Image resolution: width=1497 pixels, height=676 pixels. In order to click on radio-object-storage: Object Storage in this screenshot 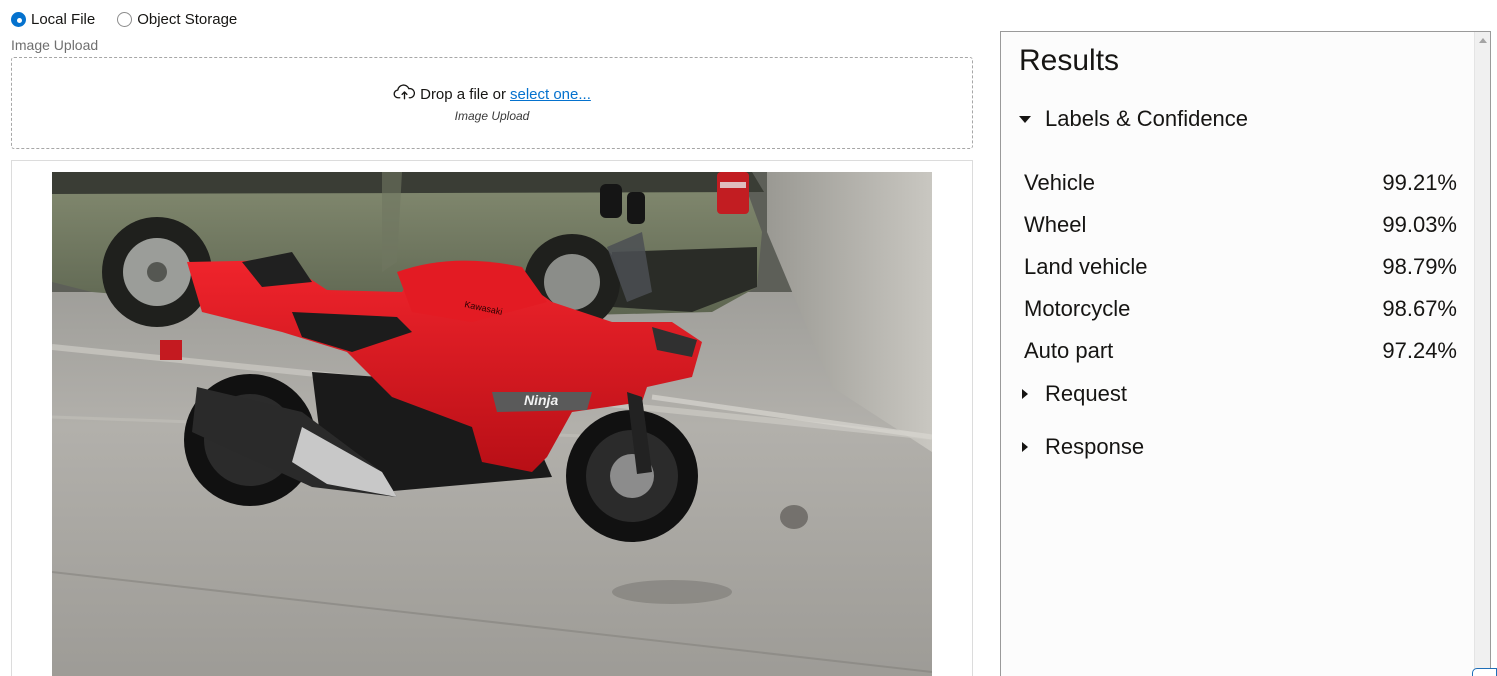, I will do `click(177, 19)`.